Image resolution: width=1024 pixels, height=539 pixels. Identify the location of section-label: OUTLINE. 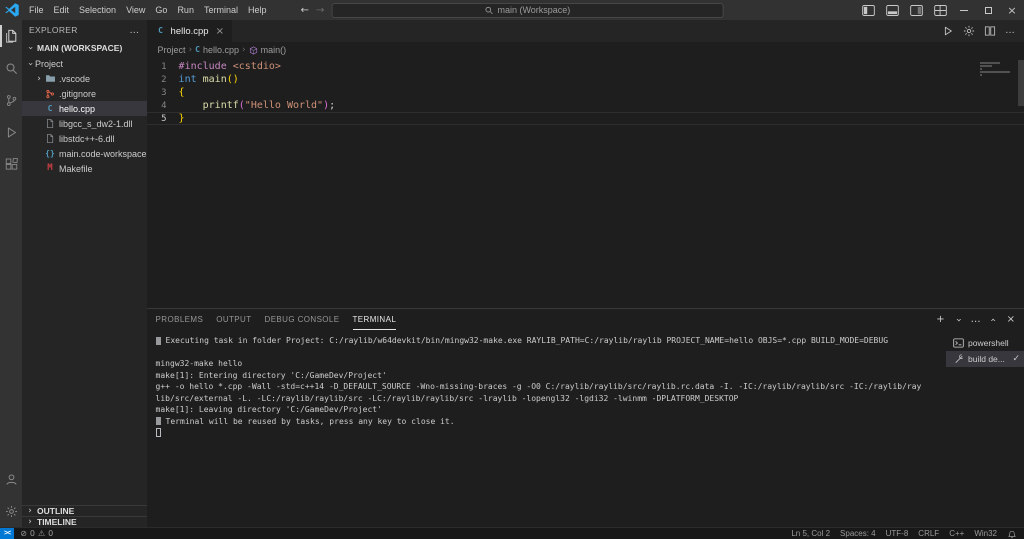
(56, 511).